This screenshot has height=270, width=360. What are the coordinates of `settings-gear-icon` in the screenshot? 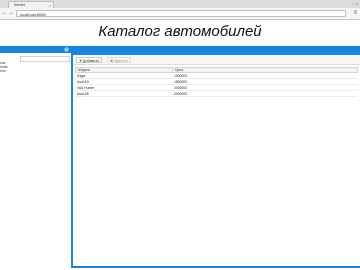 It's located at (66, 50).